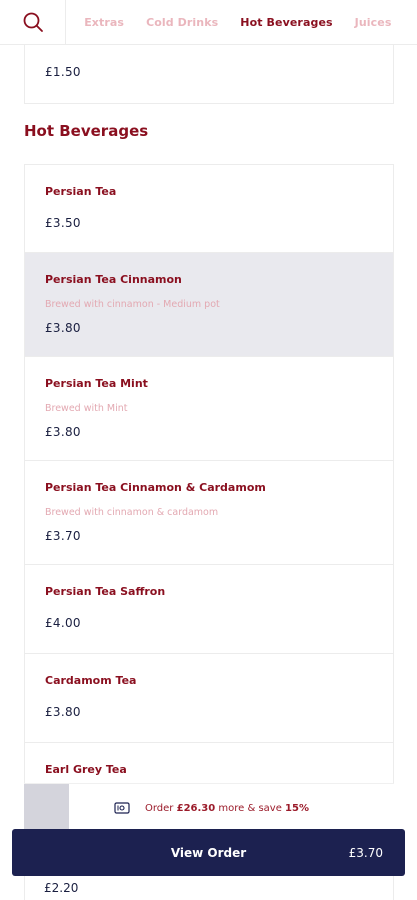  I want to click on item-name: Cardamom Tea, so click(91, 680).